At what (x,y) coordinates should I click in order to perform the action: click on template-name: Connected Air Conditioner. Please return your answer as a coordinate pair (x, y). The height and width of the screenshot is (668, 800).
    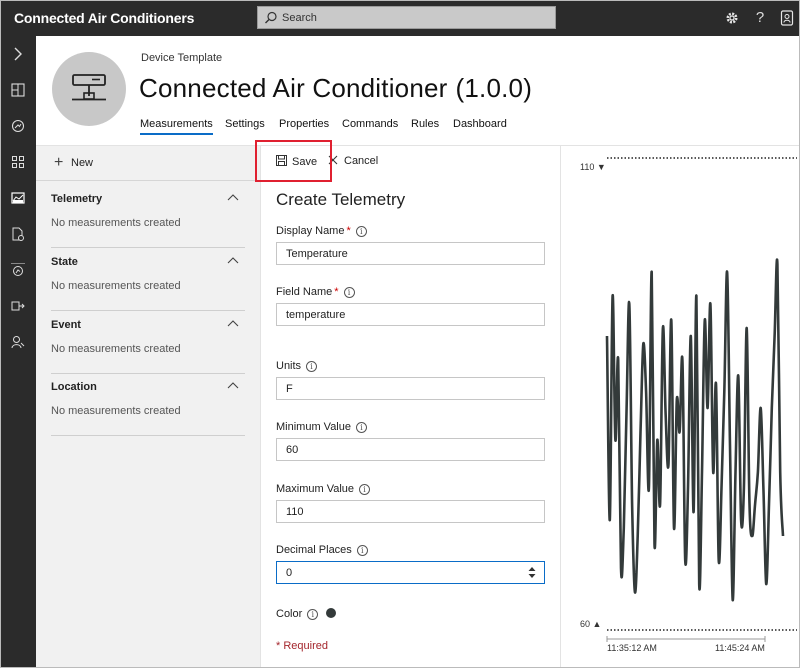
    Looking at the image, I should click on (293, 88).